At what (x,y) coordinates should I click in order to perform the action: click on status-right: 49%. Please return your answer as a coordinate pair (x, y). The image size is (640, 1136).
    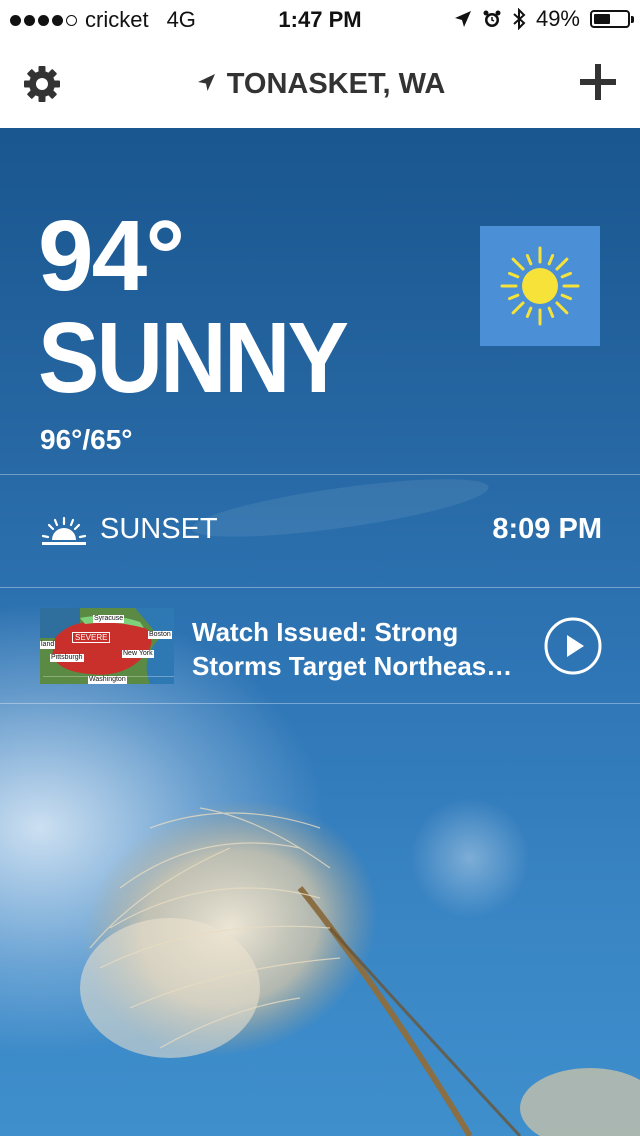
    Looking at the image, I should click on (544, 19).